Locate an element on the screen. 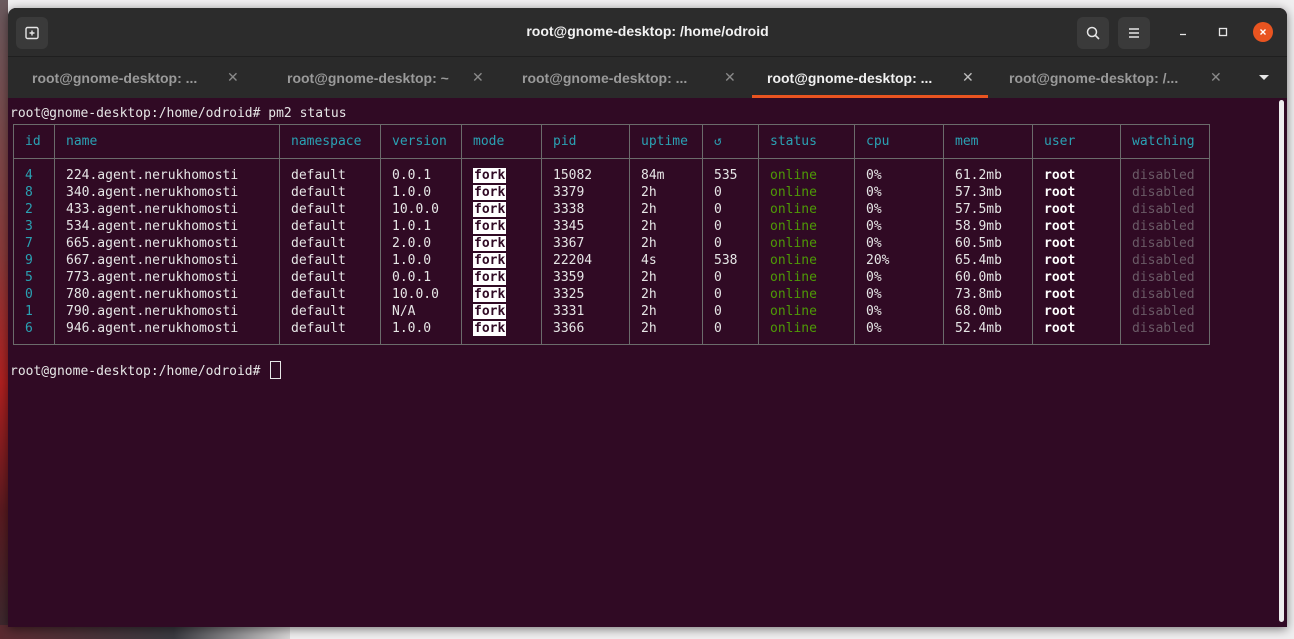  cell-mem: 60.5mb is located at coordinates (988, 243).